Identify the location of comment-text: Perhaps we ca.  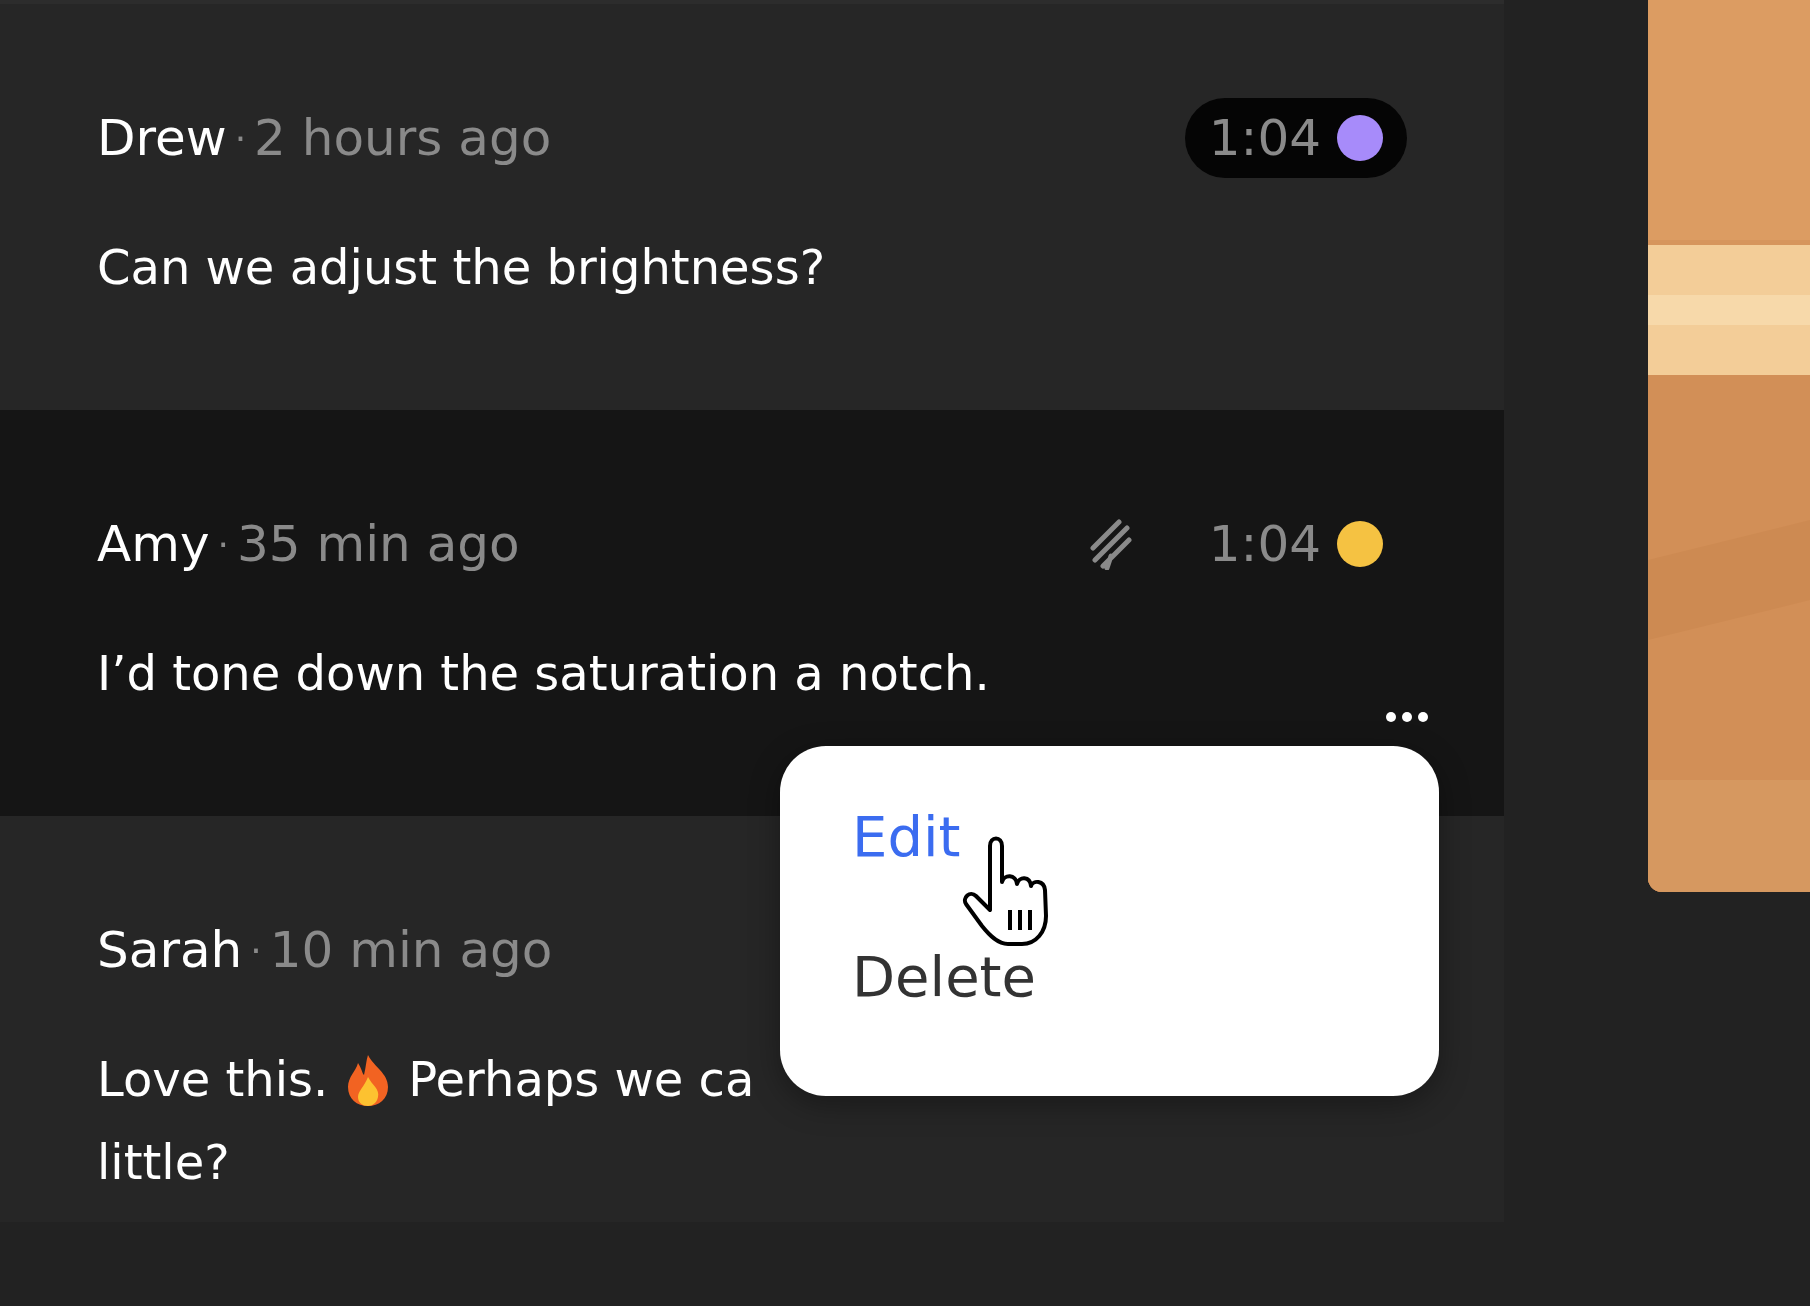
(581, 1079).